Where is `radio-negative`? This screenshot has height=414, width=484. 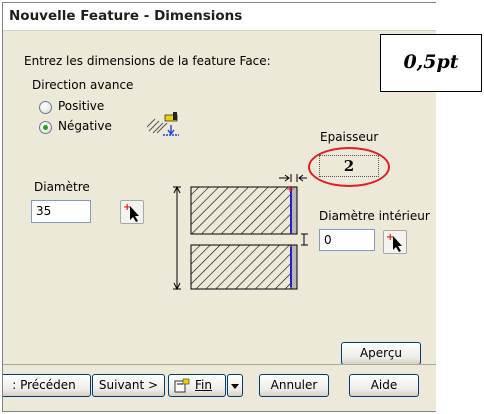
radio-negative is located at coordinates (45, 127).